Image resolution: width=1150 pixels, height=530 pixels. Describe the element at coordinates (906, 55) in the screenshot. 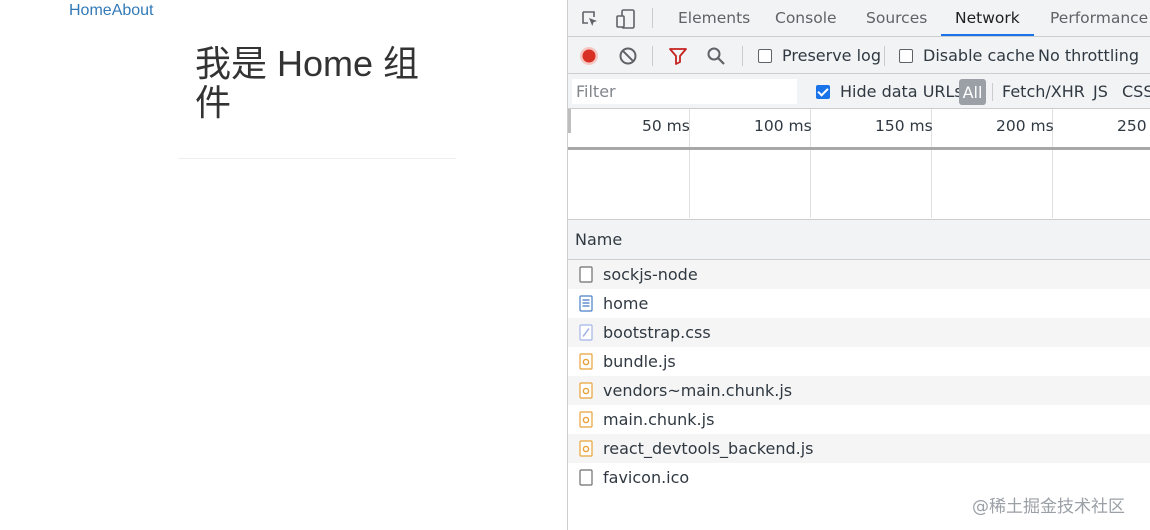

I see `disable-cache-box` at that location.